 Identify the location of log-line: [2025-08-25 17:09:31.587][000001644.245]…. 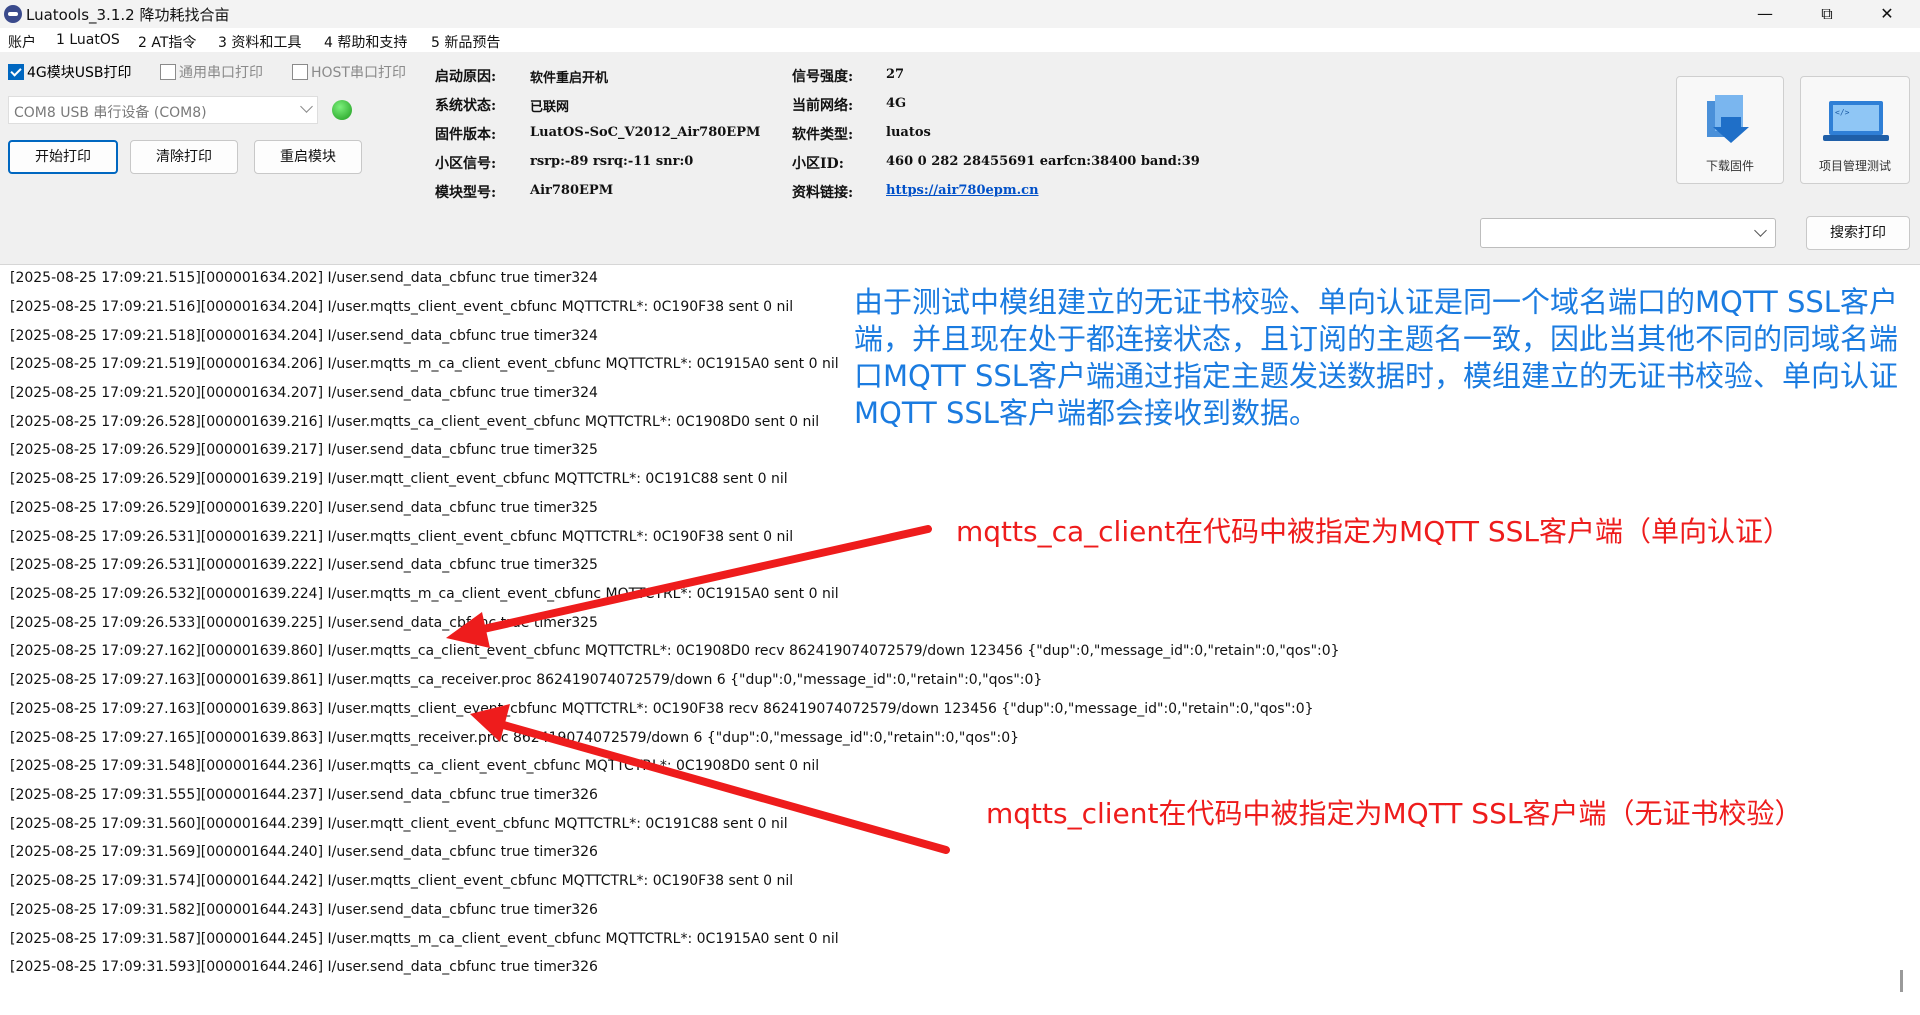
(424, 939).